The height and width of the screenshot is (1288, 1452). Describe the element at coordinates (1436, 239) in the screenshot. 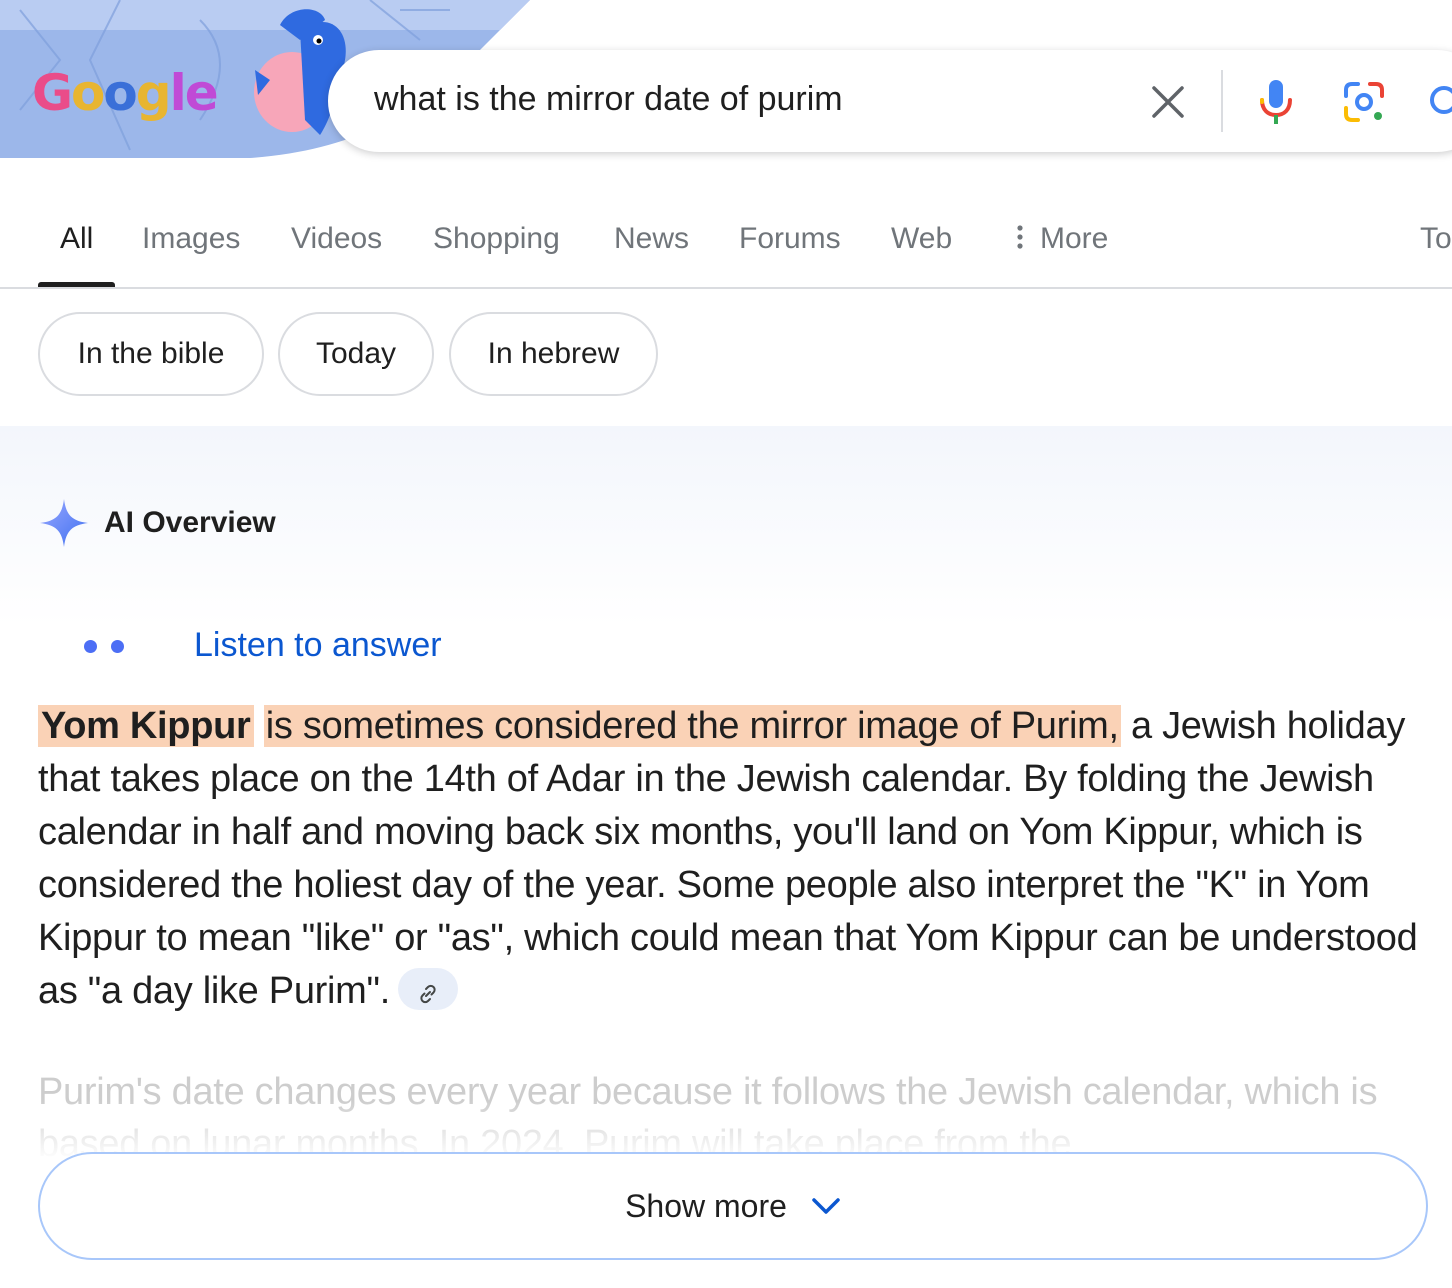

I see `tab-tools: To` at that location.